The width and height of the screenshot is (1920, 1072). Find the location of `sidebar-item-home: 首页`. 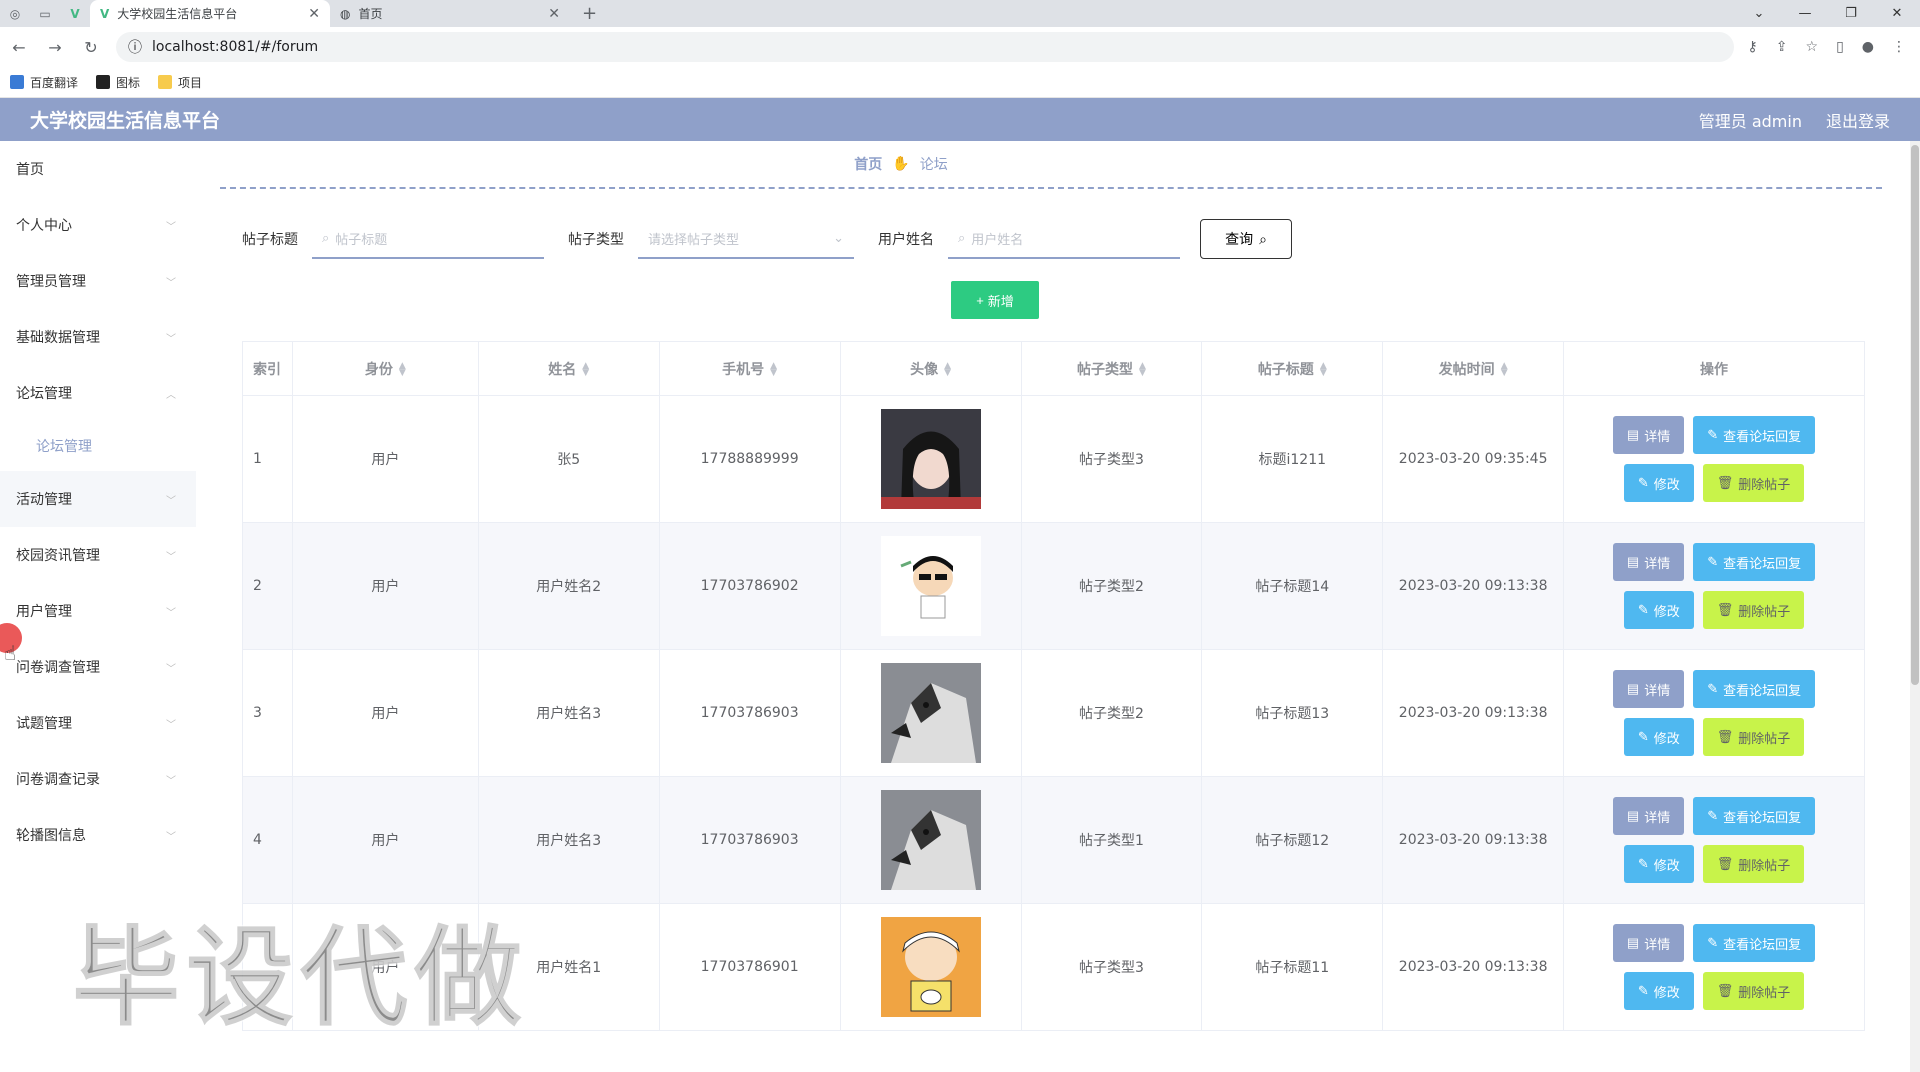

sidebar-item-home: 首页 is located at coordinates (98, 169).